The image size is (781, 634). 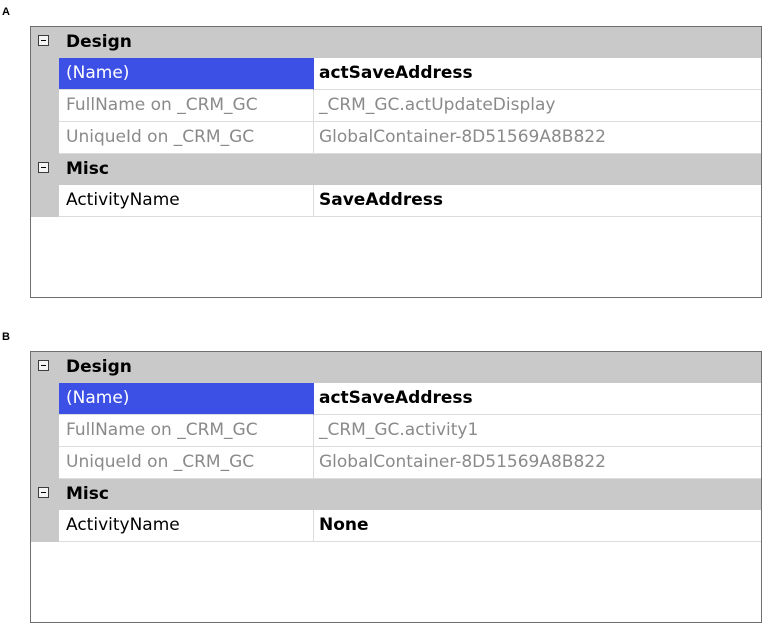 What do you see at coordinates (537, 106) in the screenshot?
I see `property-value: _CRM_GC.actUpdateDisplay` at bounding box center [537, 106].